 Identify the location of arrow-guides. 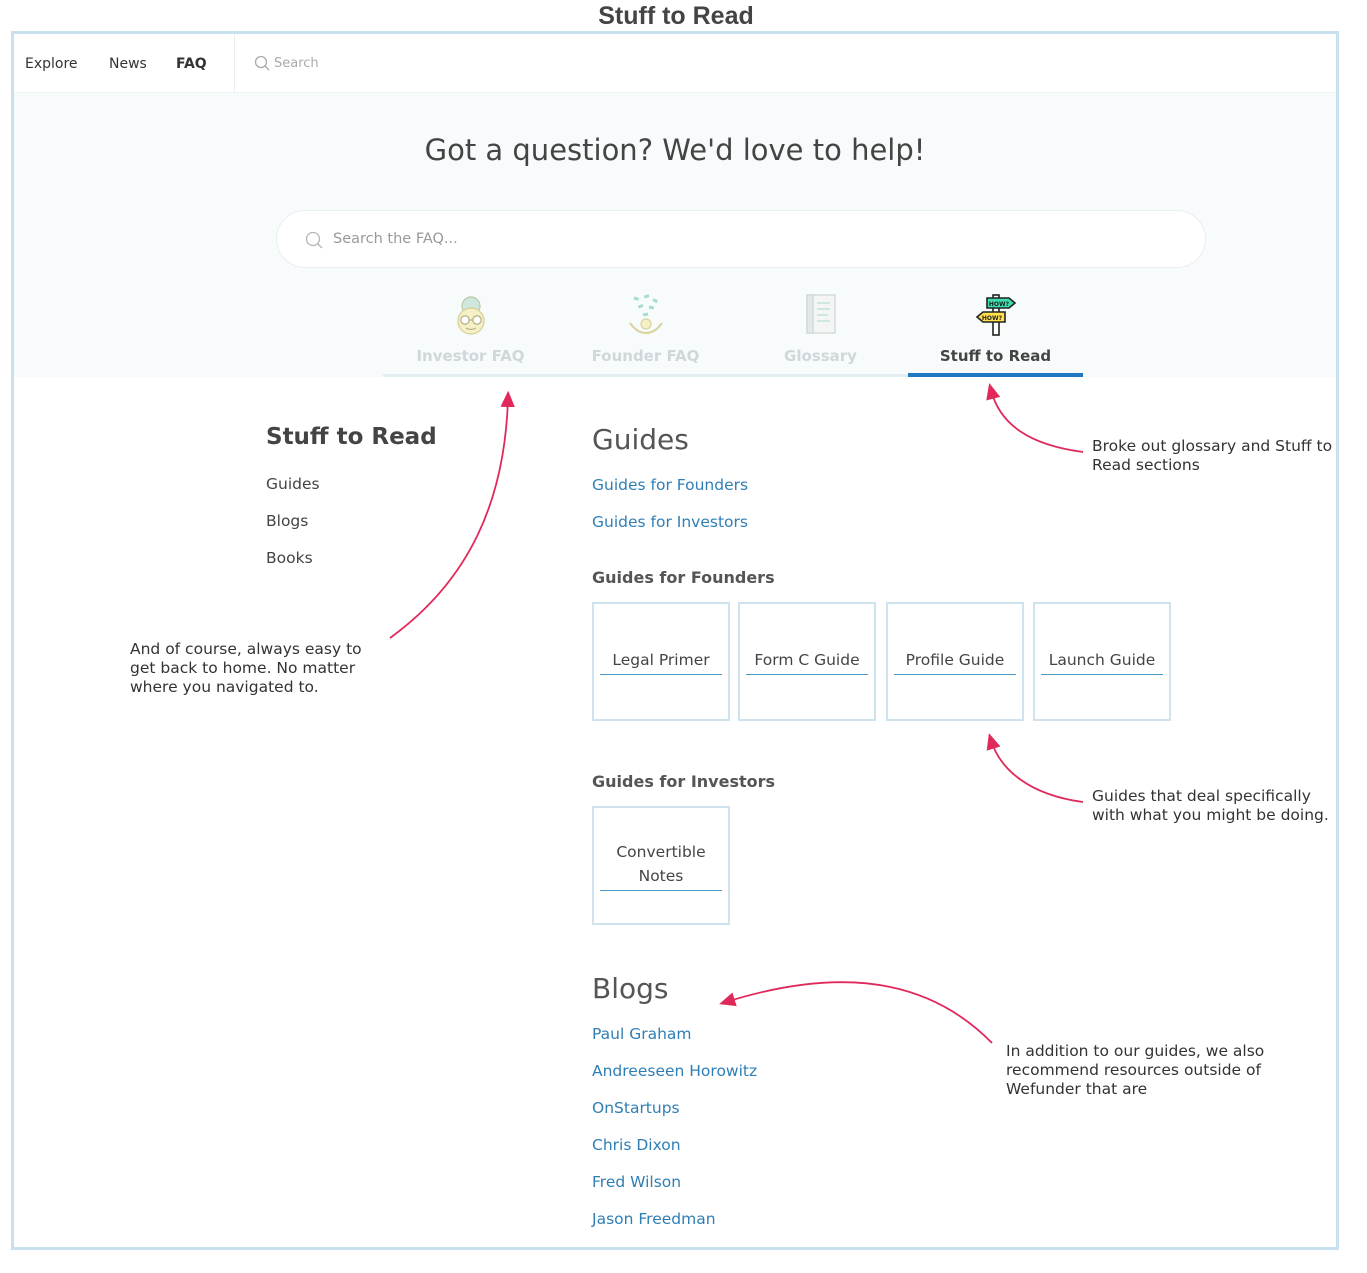
(1035, 768).